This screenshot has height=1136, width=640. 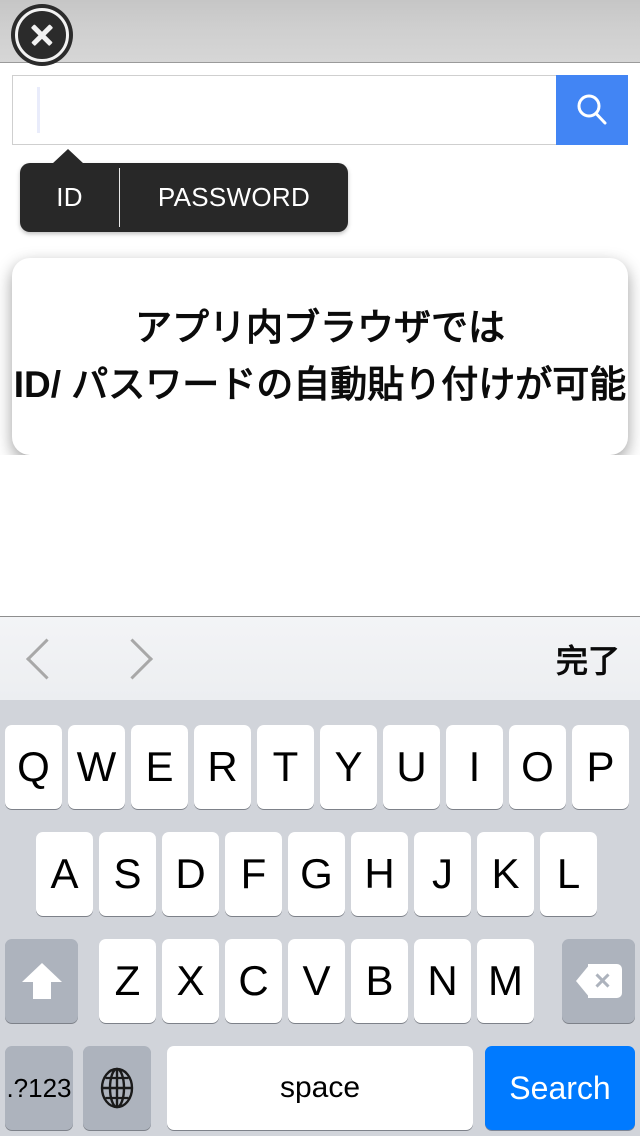 What do you see at coordinates (505, 874) in the screenshot?
I see `key-k: K` at bounding box center [505, 874].